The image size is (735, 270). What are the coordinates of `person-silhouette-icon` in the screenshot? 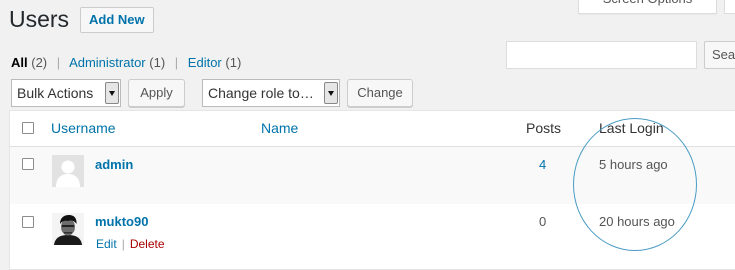 It's located at (68, 171).